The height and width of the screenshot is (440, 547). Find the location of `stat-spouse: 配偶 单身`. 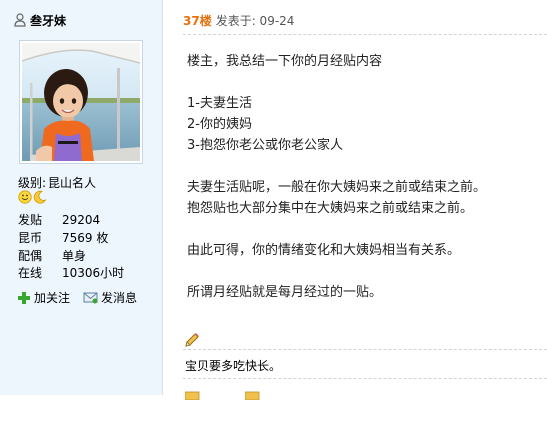

stat-spouse: 配偶 单身 is located at coordinates (71, 255).